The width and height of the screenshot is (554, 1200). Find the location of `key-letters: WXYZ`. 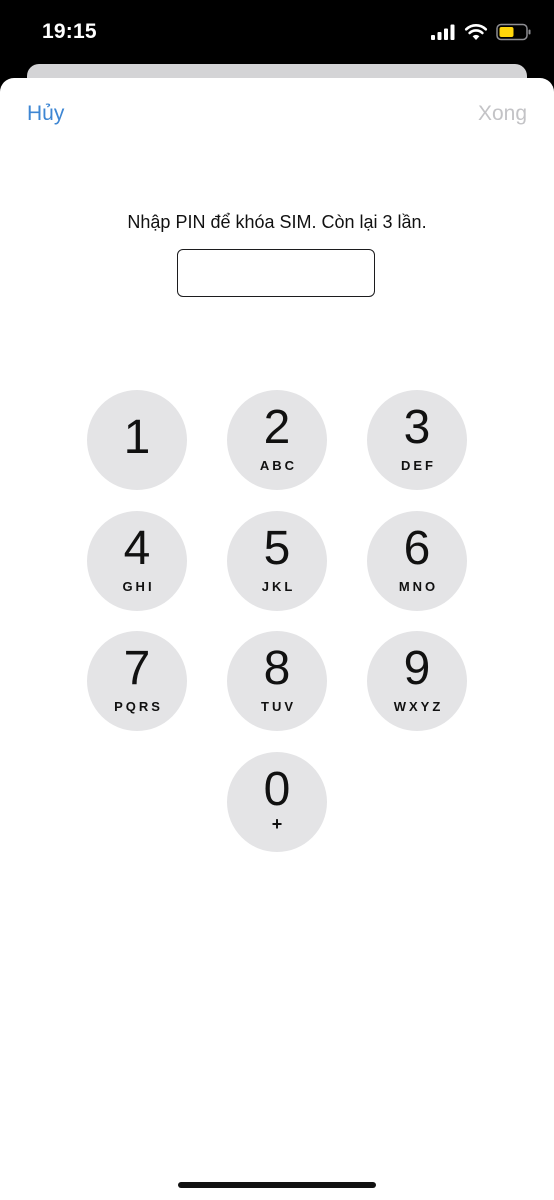

key-letters: WXYZ is located at coordinates (418, 706).